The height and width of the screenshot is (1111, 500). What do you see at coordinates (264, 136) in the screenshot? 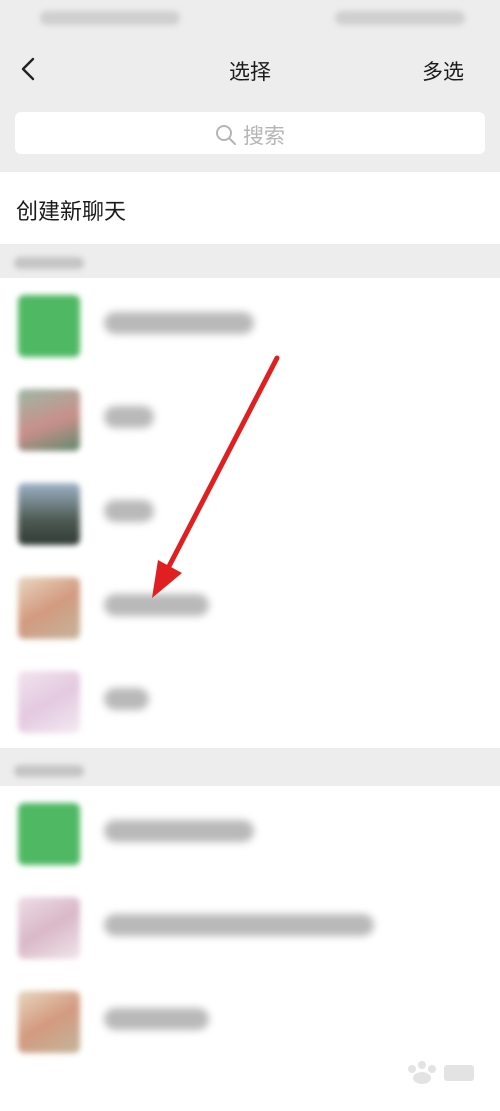
I see `search-placeholder: 搜索` at bounding box center [264, 136].